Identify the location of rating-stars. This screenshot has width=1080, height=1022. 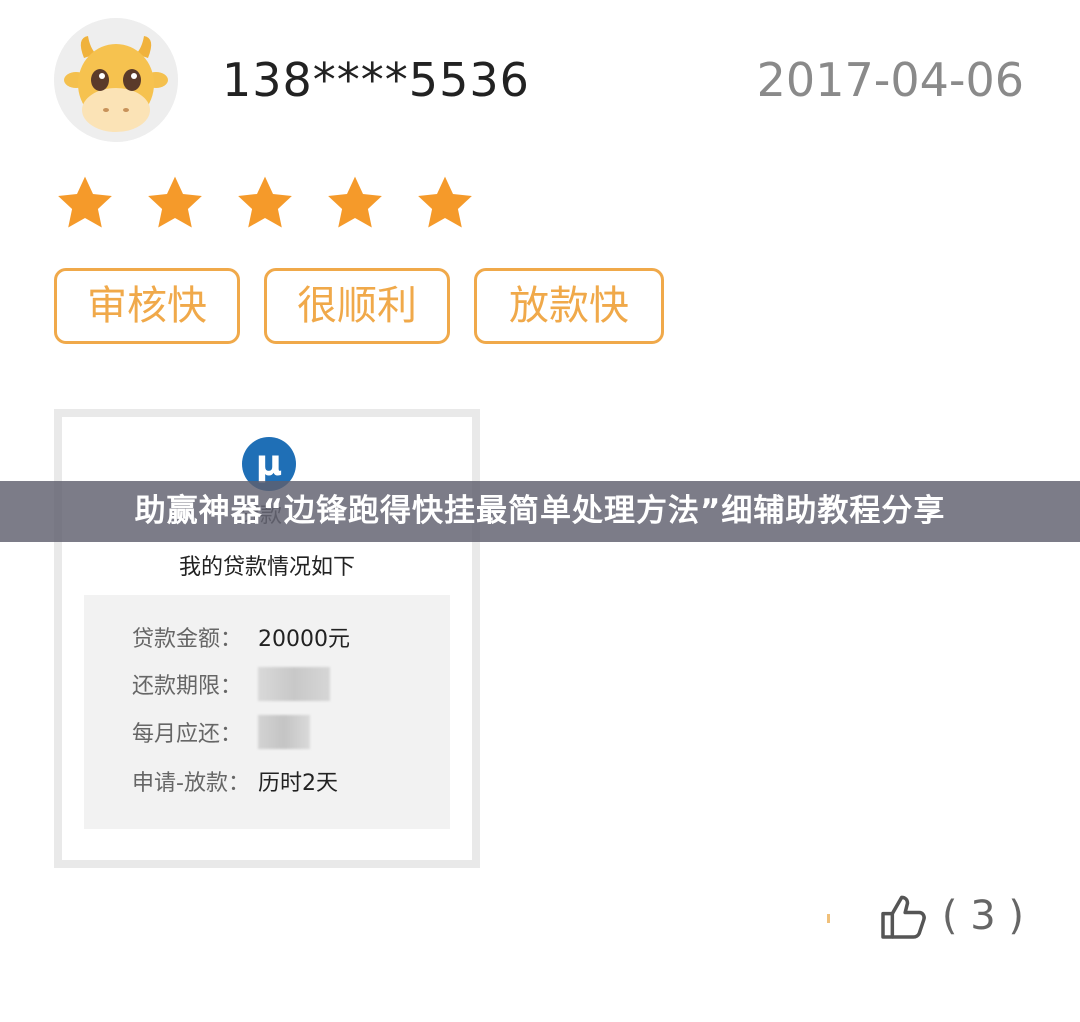
(265, 203).